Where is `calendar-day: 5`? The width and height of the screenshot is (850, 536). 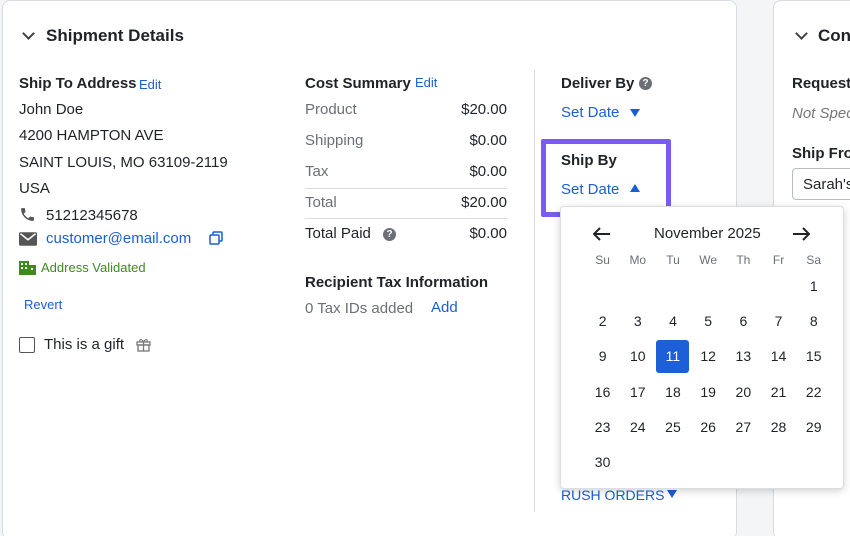
calendar-day: 5 is located at coordinates (708, 321).